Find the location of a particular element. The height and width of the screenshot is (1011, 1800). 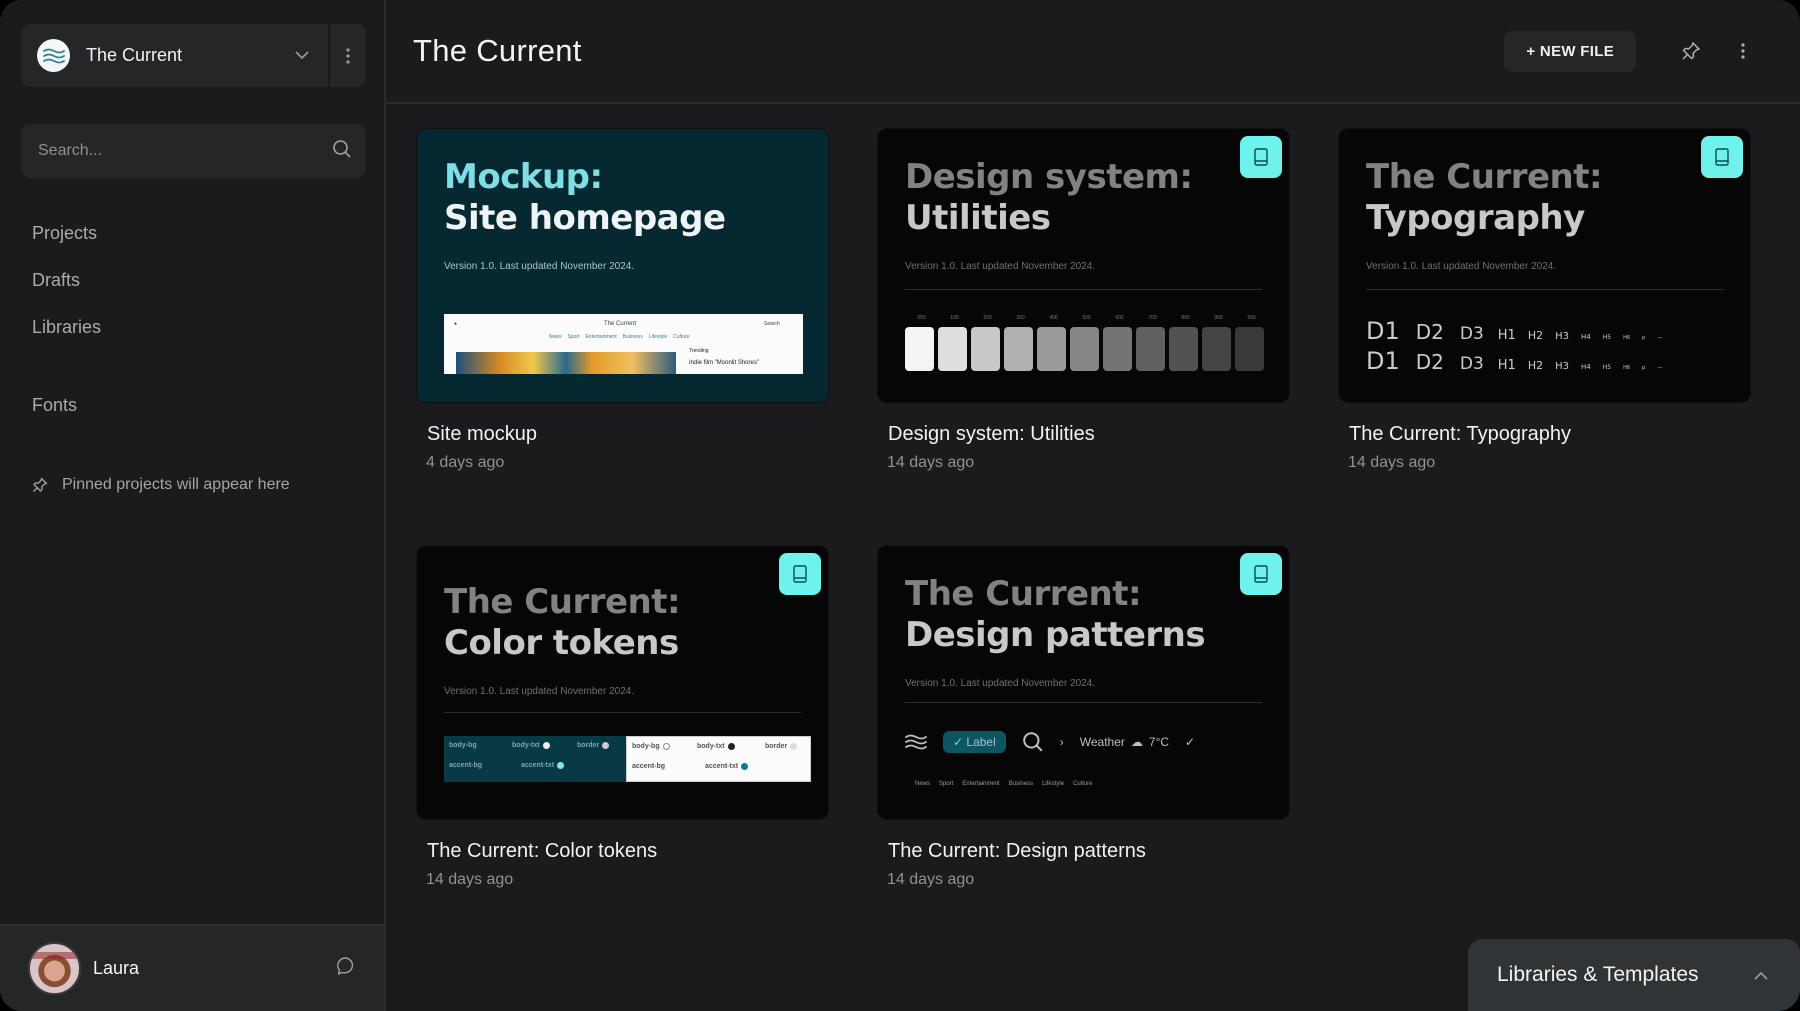

header: The Current + NEW FILE is located at coordinates (1093, 52).